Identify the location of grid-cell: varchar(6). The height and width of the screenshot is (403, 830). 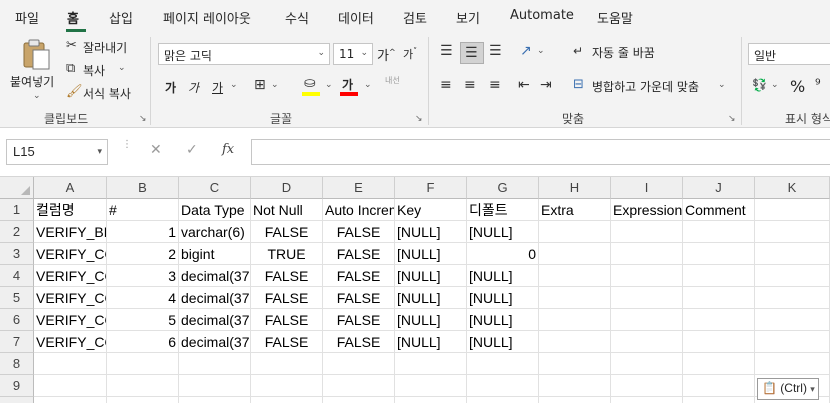
(215, 232).